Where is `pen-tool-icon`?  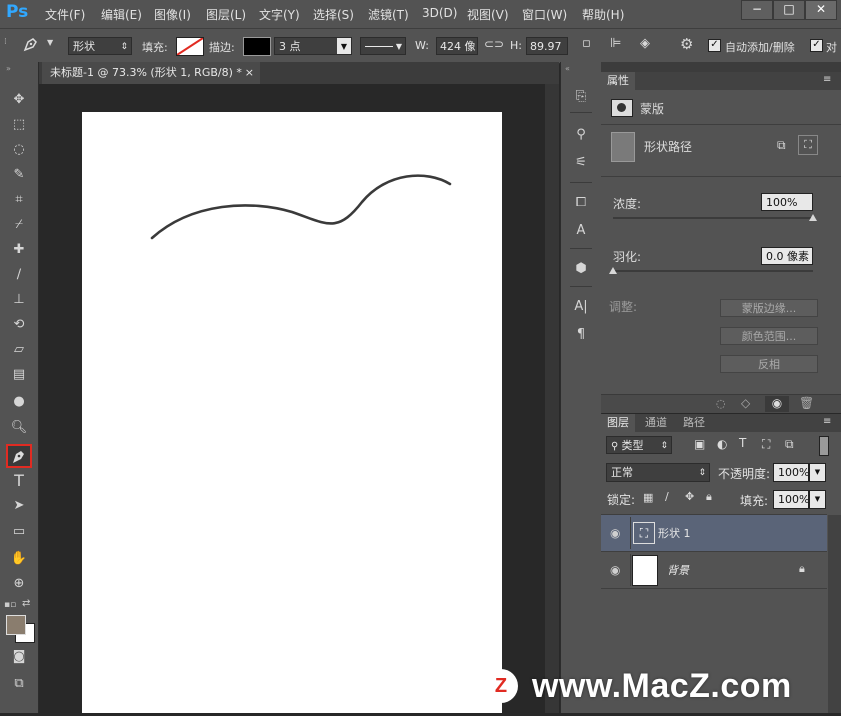 pen-tool-icon is located at coordinates (19, 456).